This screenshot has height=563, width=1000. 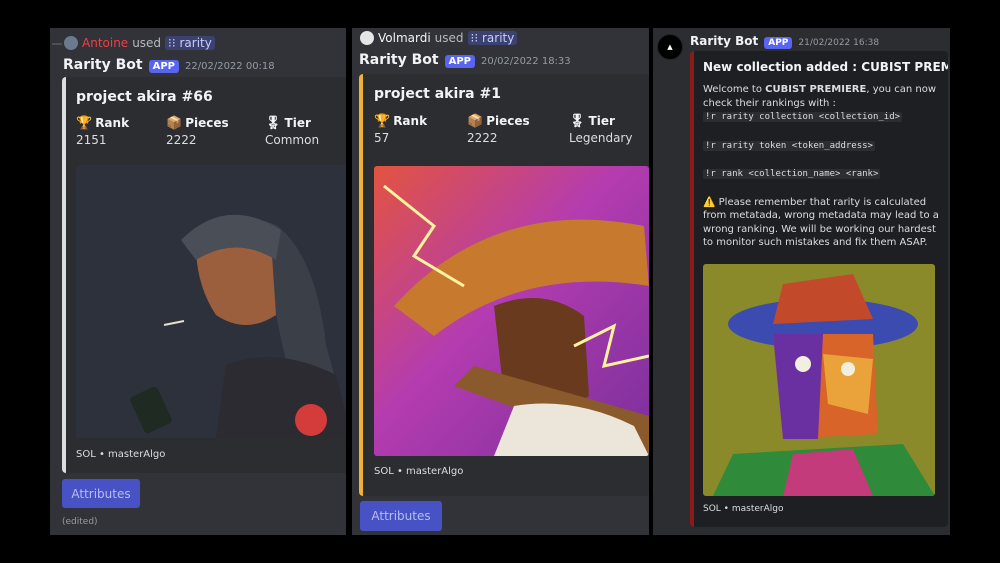 I want to click on embed-title: project akira #1, so click(x=437, y=94).